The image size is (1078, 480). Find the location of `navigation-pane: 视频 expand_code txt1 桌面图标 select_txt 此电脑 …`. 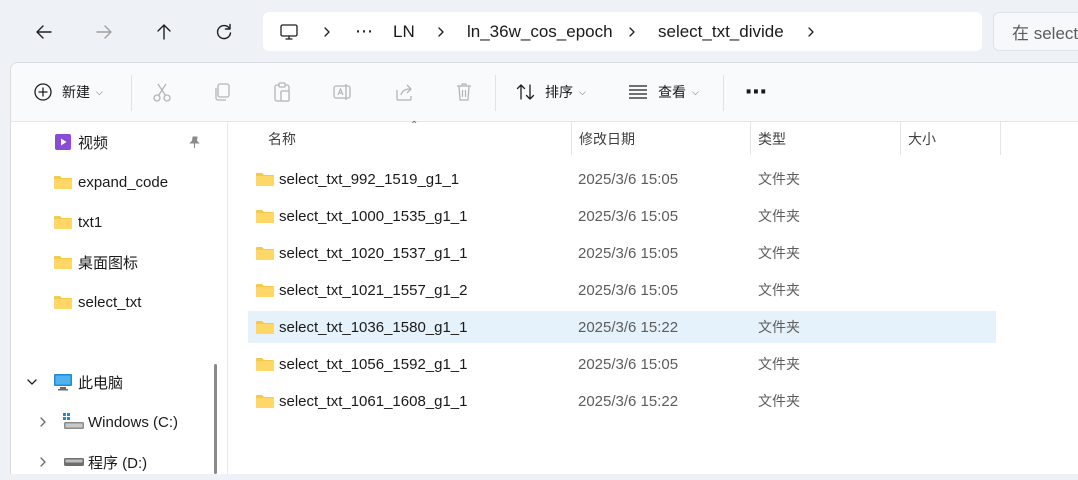

navigation-pane: 视频 expand_code txt1 桌面图标 select_txt 此电脑 … is located at coordinates (115, 298).